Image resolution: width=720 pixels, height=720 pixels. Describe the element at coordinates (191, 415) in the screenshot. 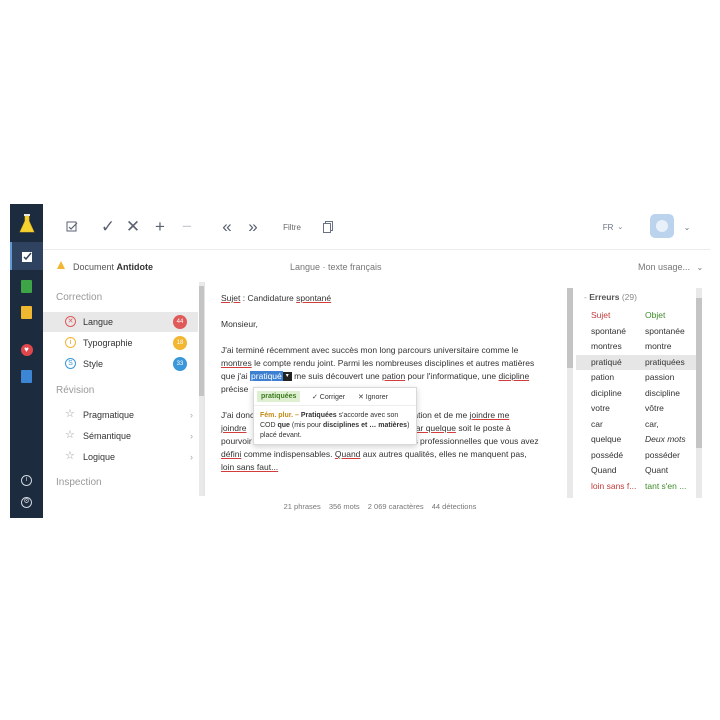

I see `chevron-right-icon: ›` at that location.